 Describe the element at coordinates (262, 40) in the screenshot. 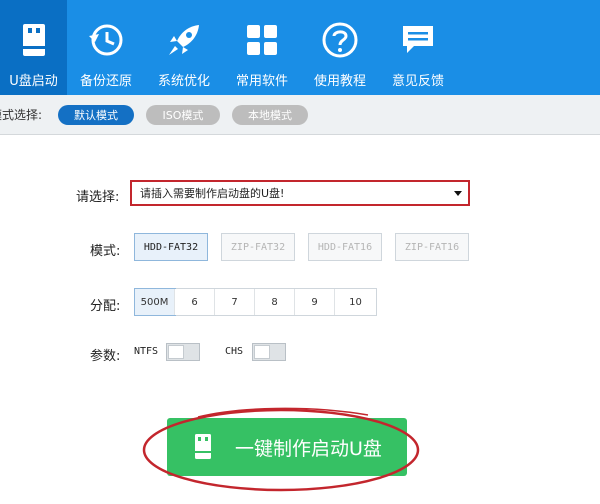

I see `apps-grid-icon` at that location.